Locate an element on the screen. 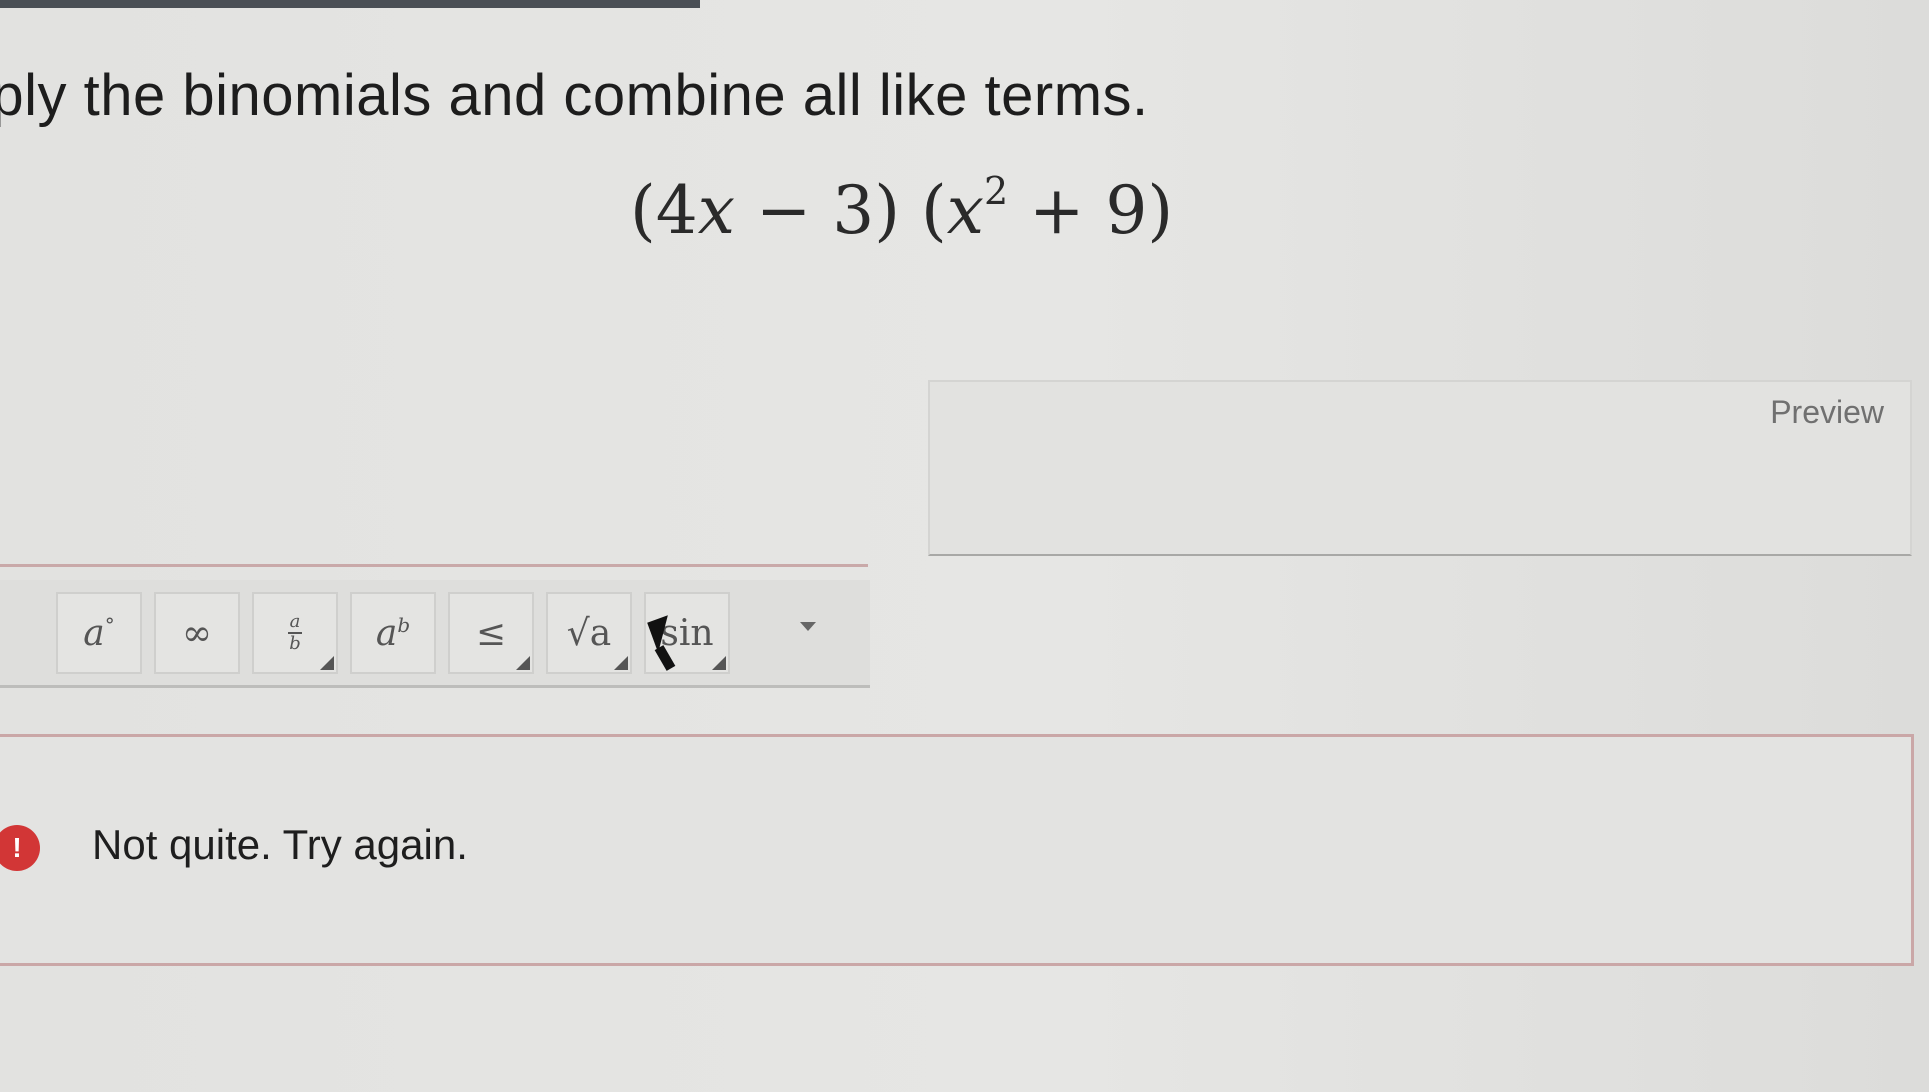  degree-button: a ° is located at coordinates (99, 633).